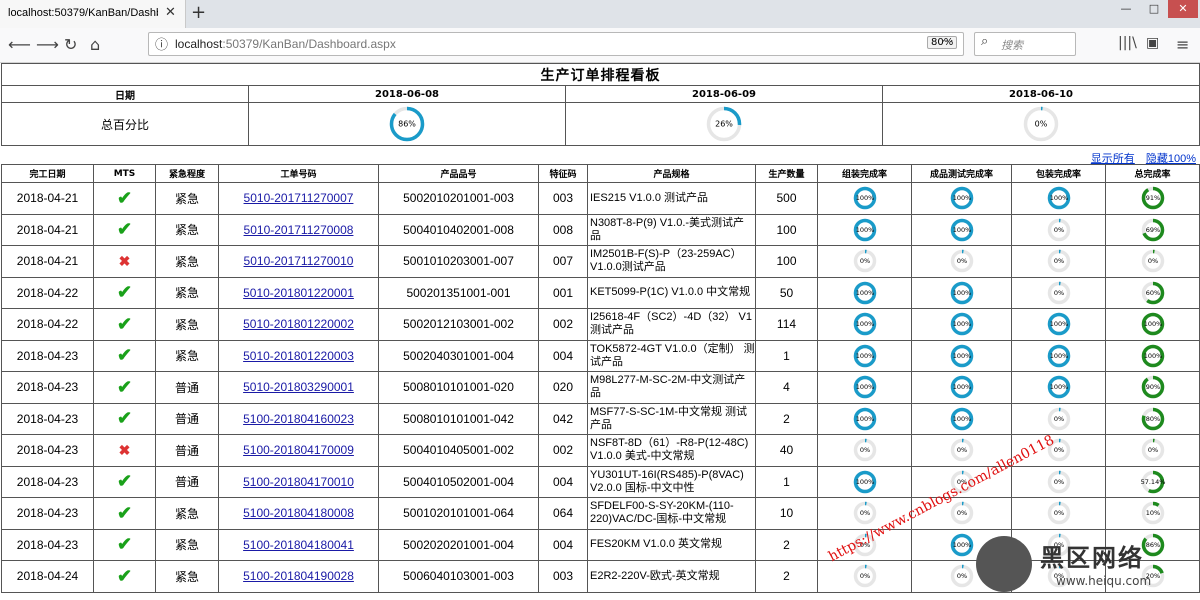 Image resolution: width=1200 pixels, height=600 pixels. Describe the element at coordinates (563, 387) in the screenshot. I see `feature-code-cell: 020` at that location.